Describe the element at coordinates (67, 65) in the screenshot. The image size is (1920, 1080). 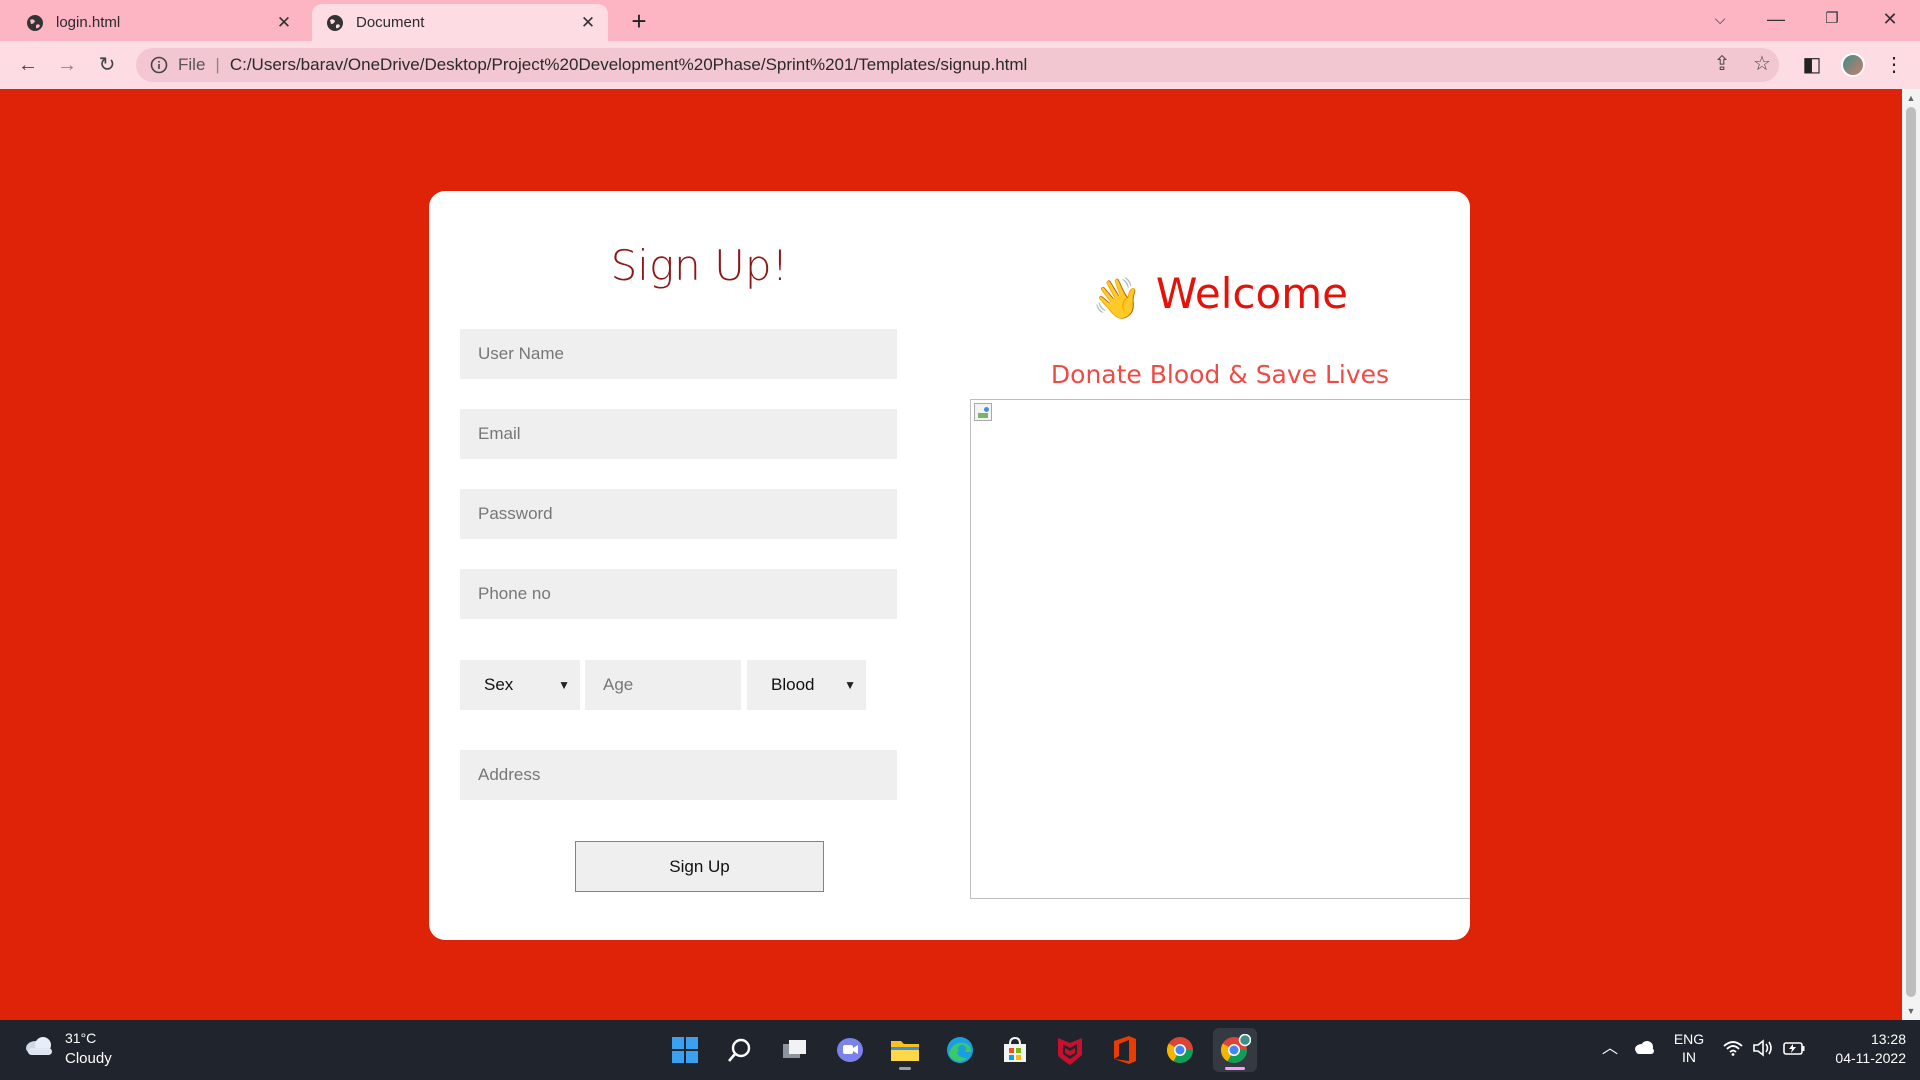
I see `forward-arrow-icon: →` at that location.